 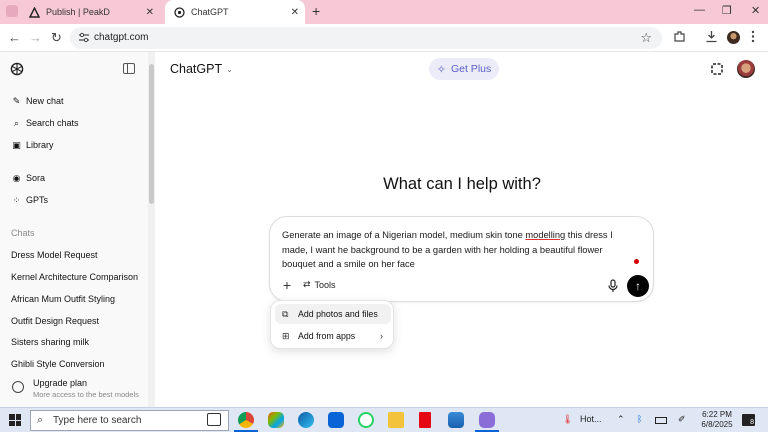 I want to click on clock-time: 6:22 PM, so click(x=717, y=414).